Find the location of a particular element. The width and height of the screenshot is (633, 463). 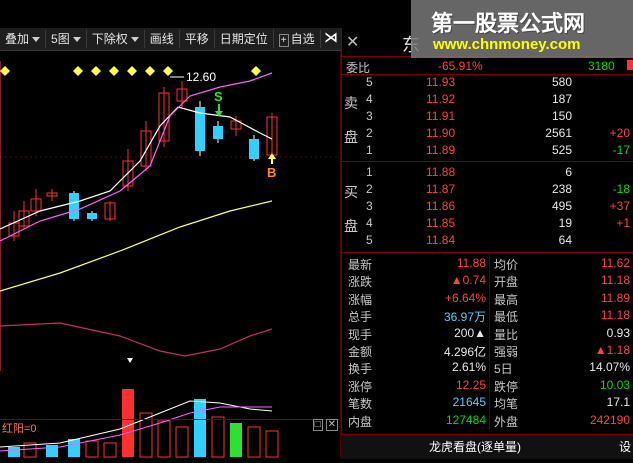

banner-title: 第一股票公式网 is located at coordinates (508, 23).